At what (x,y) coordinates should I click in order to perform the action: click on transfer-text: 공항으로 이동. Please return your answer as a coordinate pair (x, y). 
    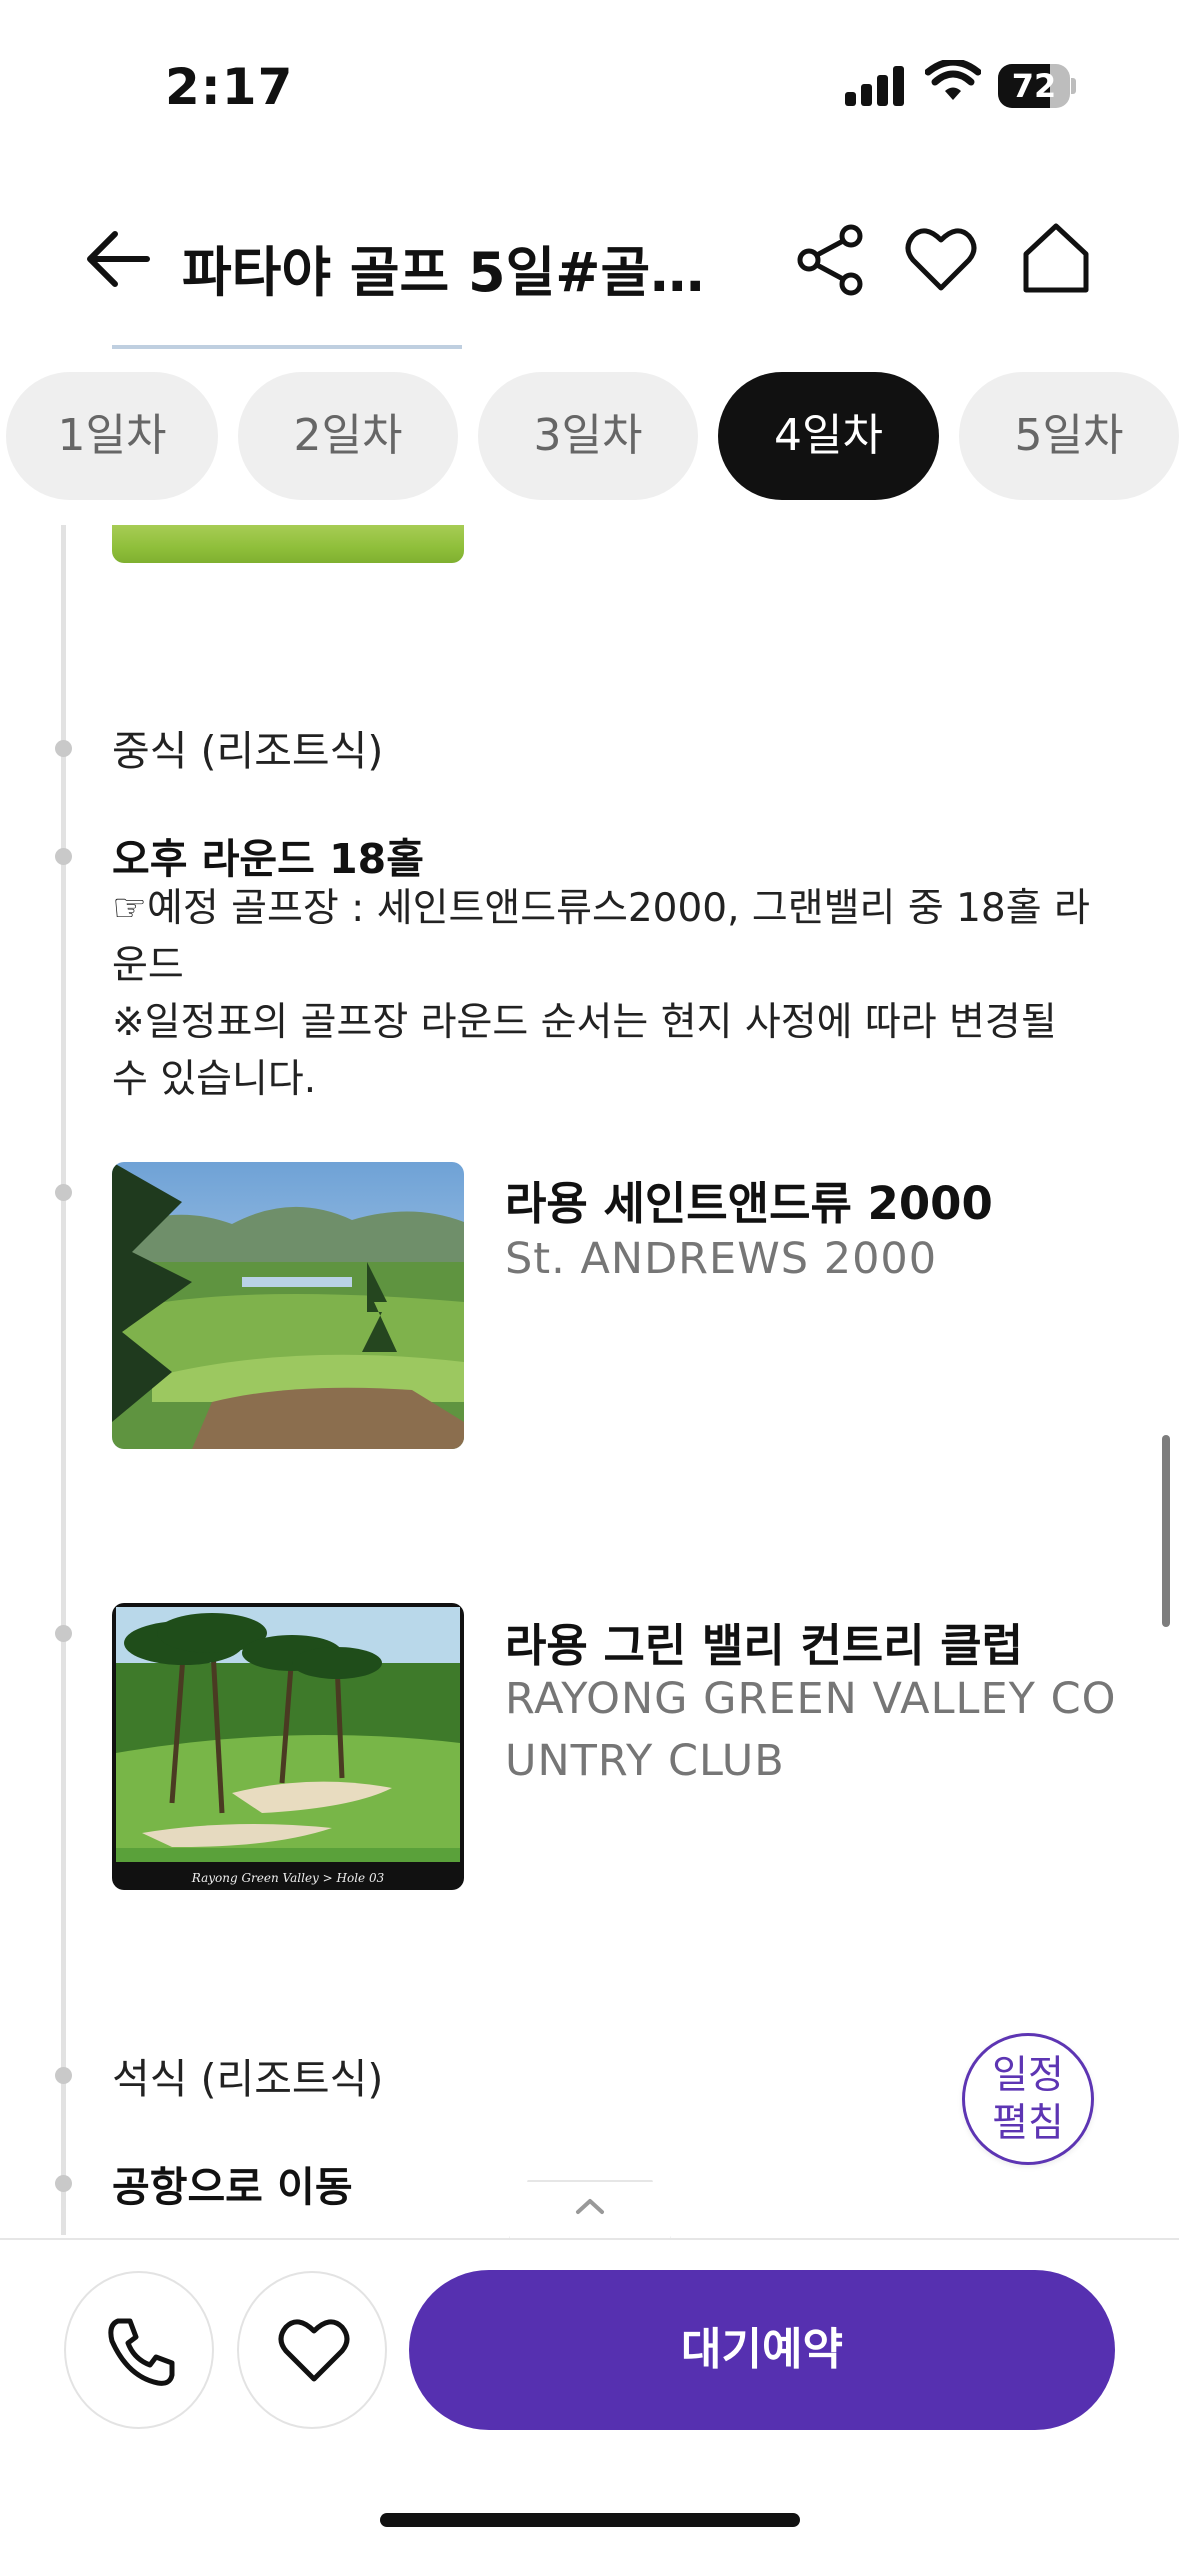
    Looking at the image, I should click on (232, 2187).